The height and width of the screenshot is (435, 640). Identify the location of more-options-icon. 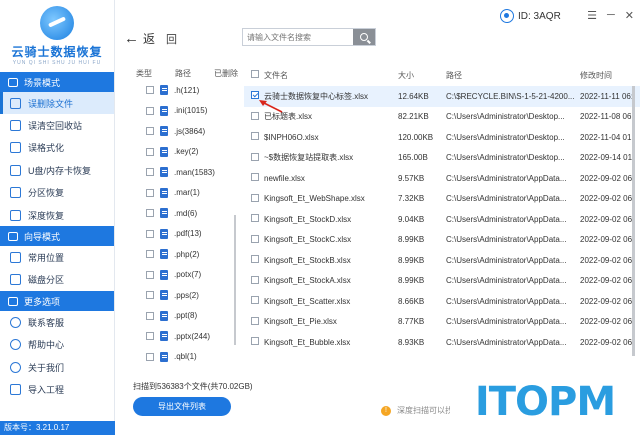
(13, 301).